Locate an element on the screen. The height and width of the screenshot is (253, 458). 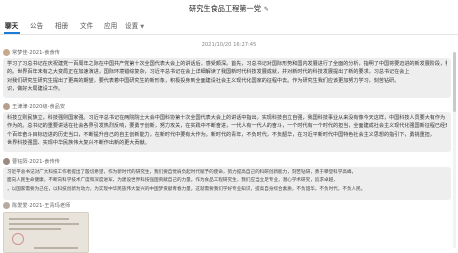
chevron-down-icon: ▼ is located at coordinates (142, 27).